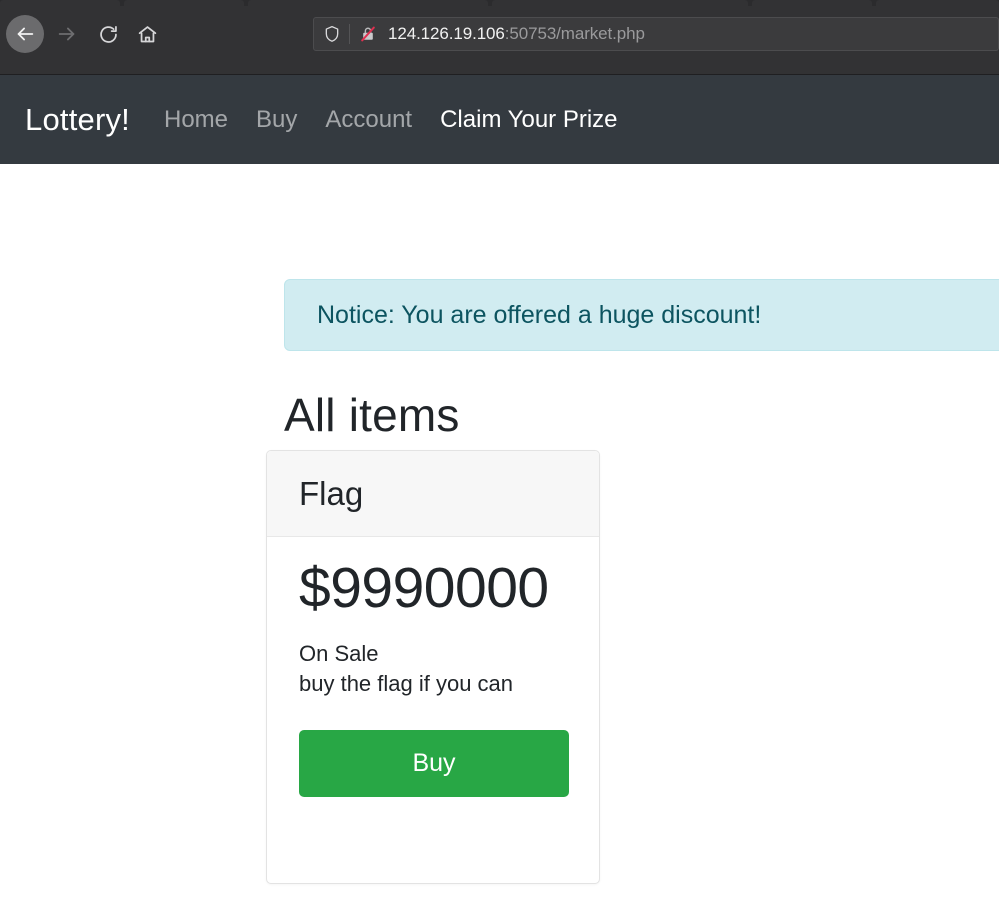  I want to click on notice-alert: Notice: You are offered a huge discount!, so click(641, 315).